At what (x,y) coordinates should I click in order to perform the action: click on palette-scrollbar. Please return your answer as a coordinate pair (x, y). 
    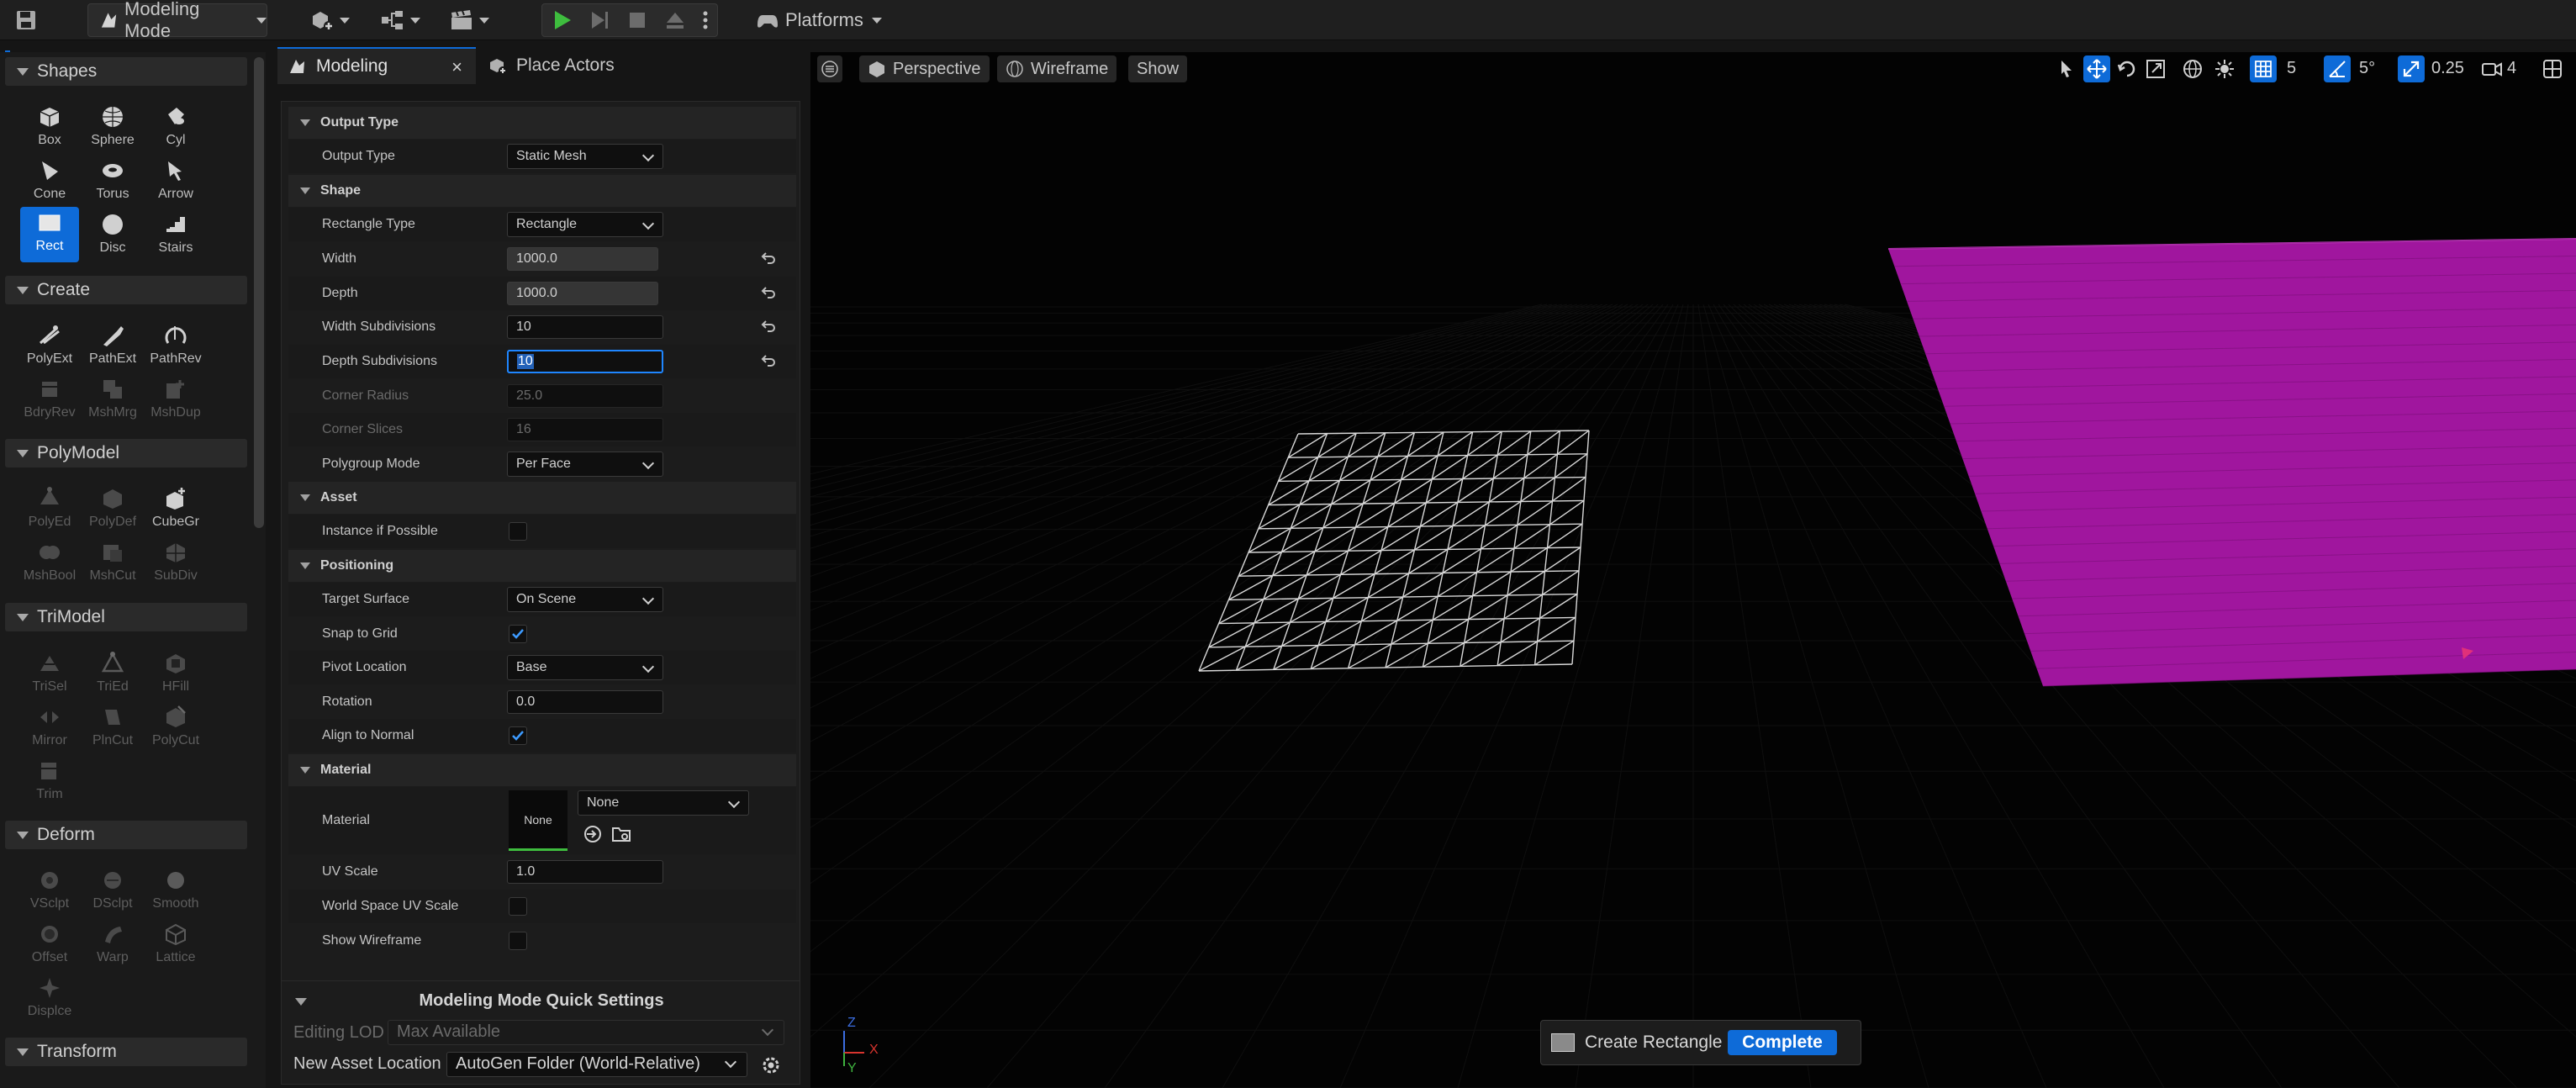
    Looking at the image, I should click on (259, 293).